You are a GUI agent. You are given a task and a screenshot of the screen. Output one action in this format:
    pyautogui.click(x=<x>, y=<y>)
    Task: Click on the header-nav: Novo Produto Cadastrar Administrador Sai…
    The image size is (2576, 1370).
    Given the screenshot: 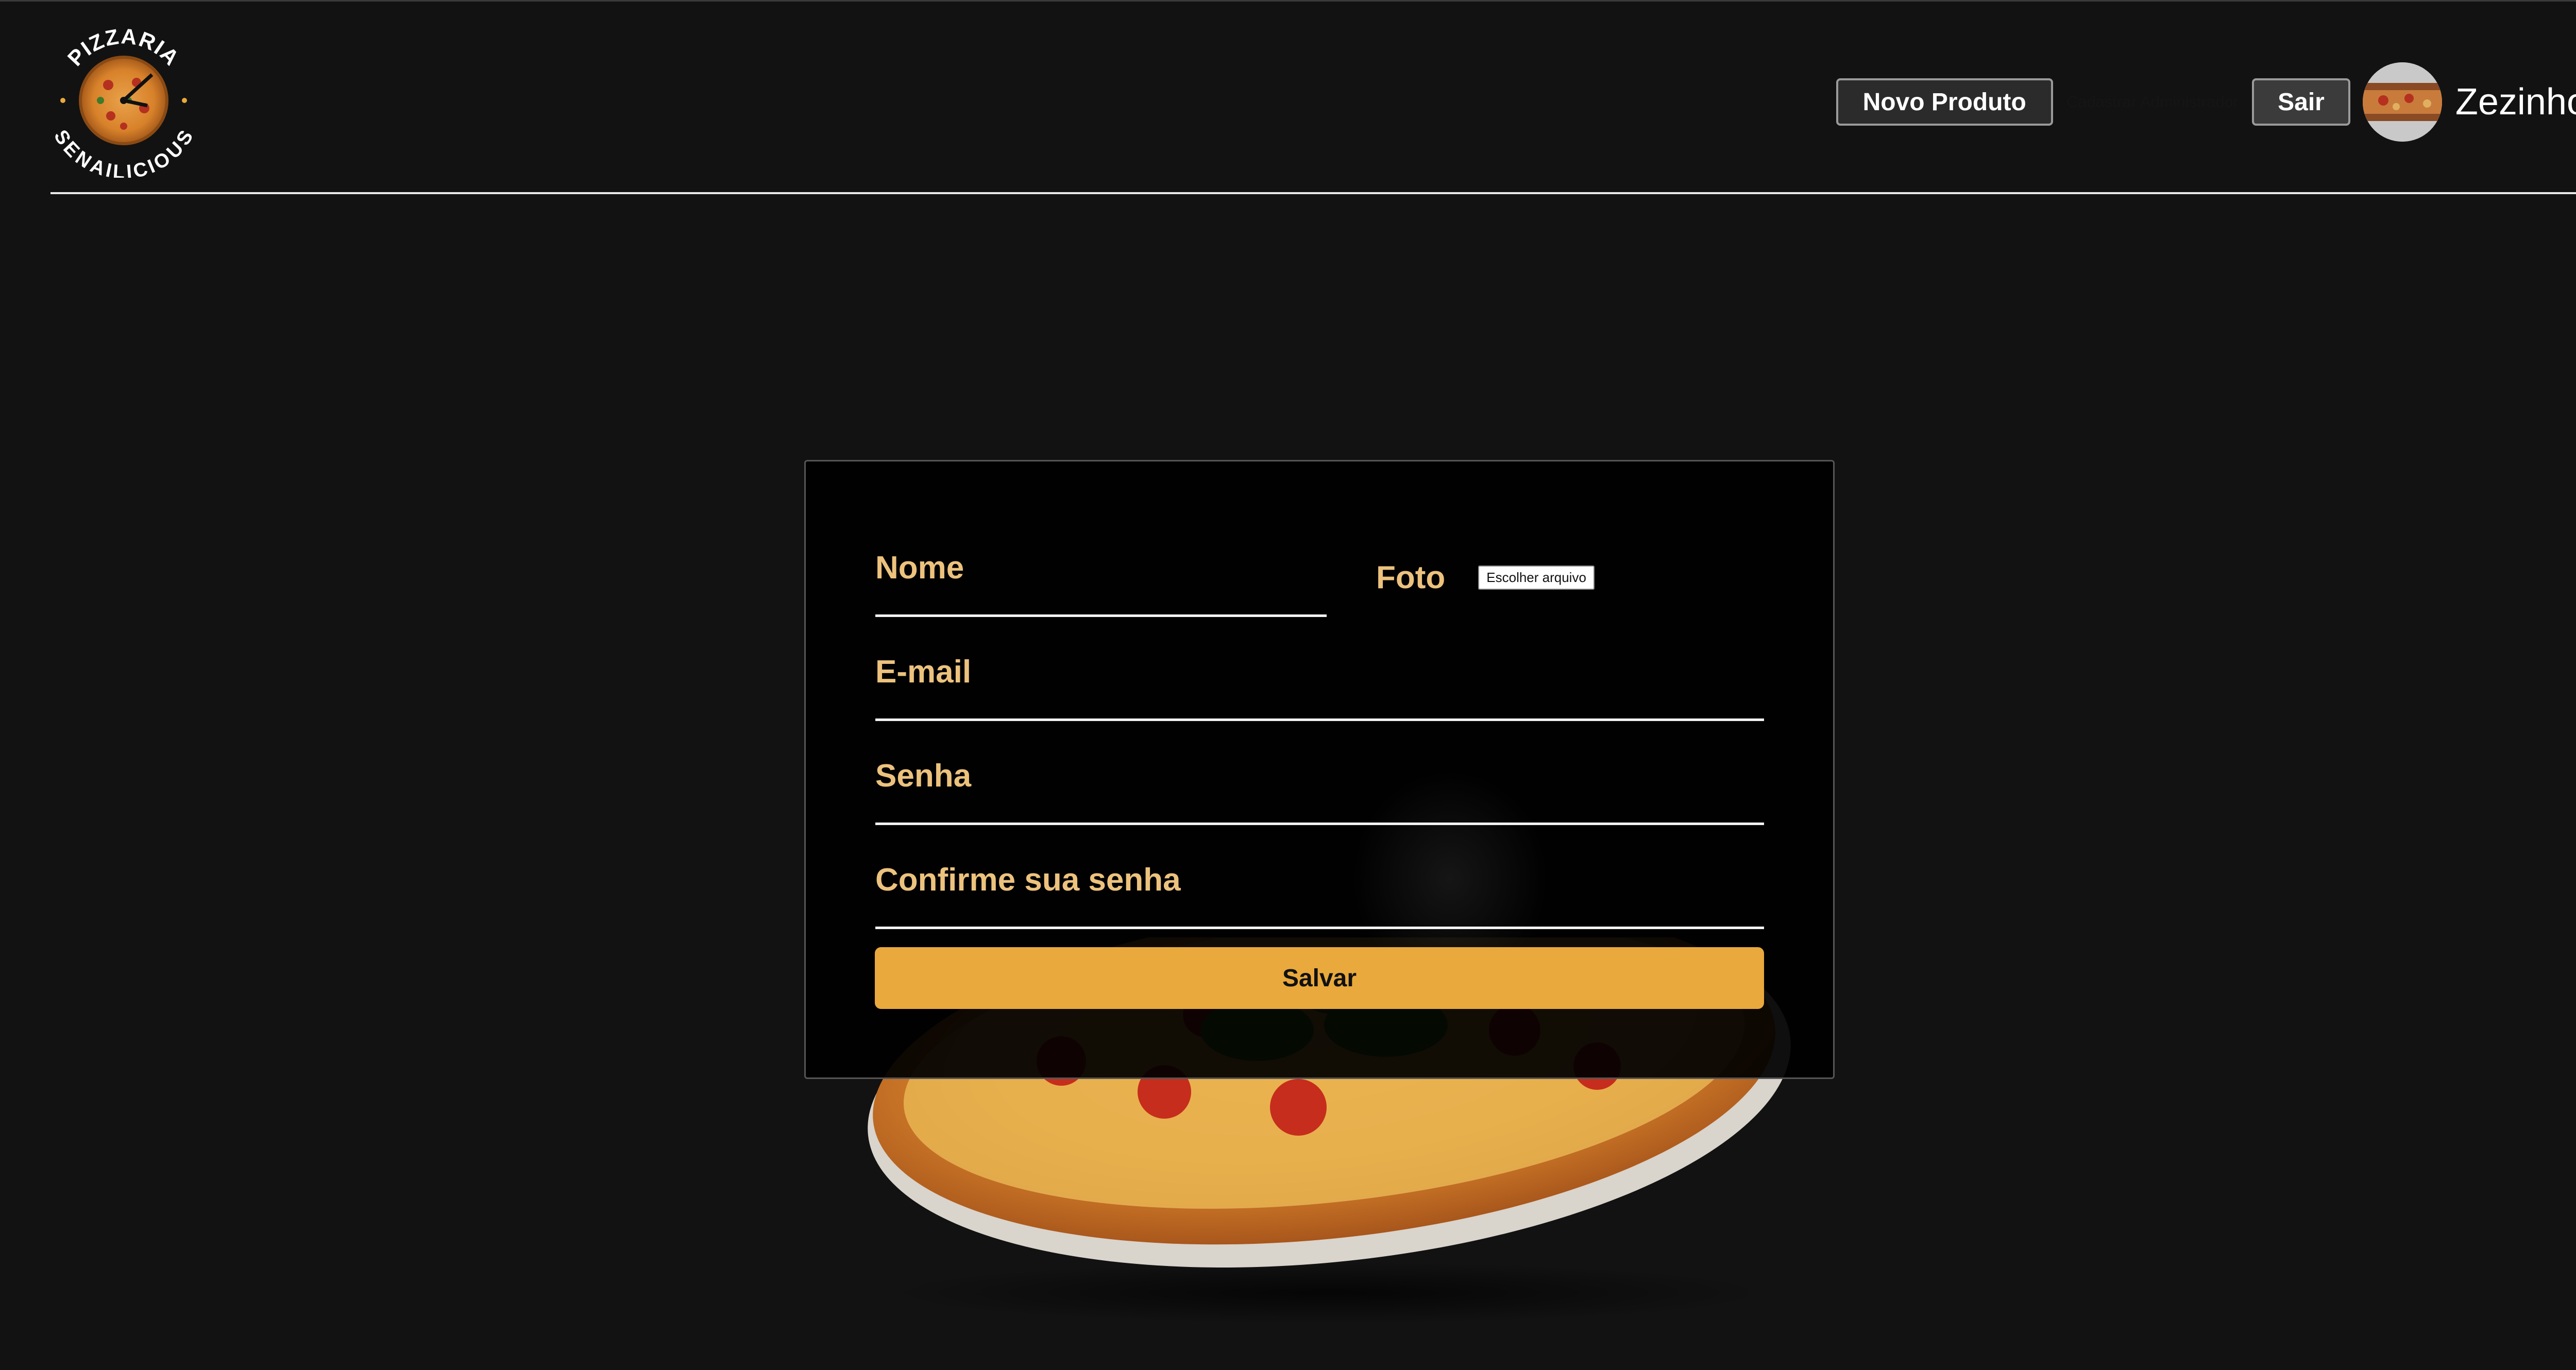 What is the action you would take?
    pyautogui.click(x=2206, y=102)
    